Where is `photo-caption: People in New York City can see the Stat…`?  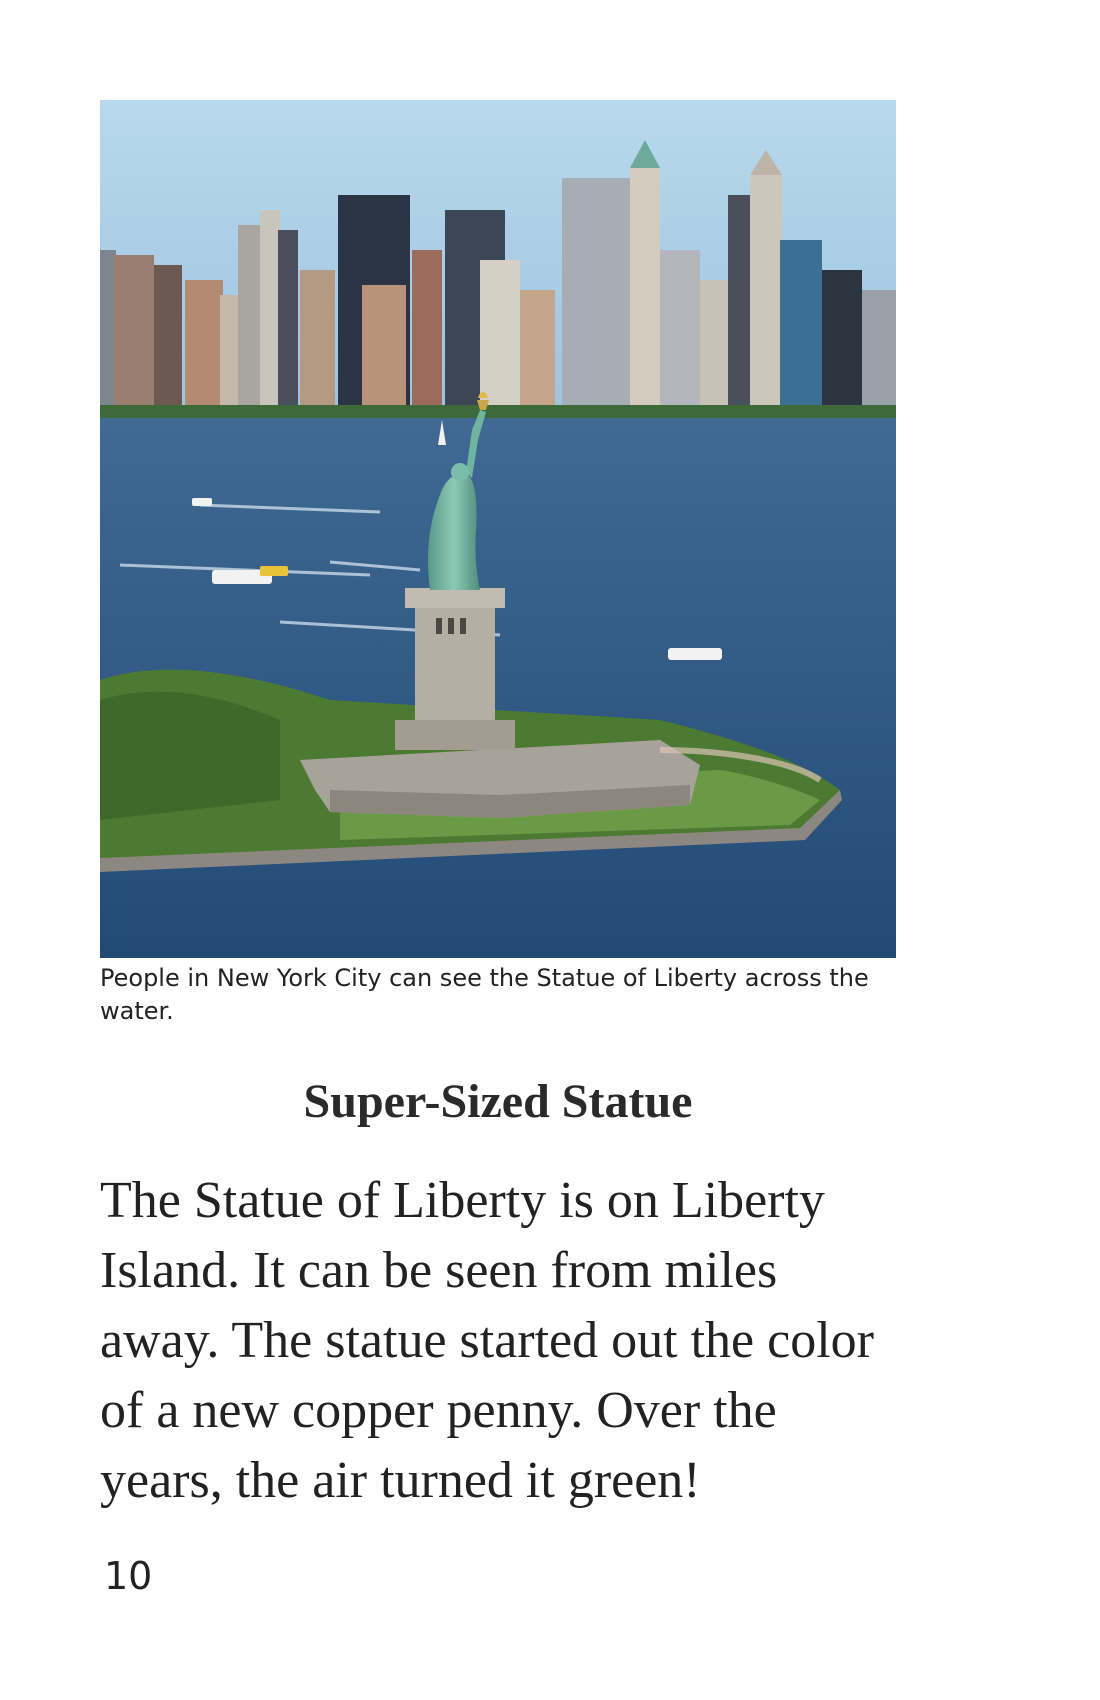
photo-caption: People in New York City can see the Stat… is located at coordinates (484, 994).